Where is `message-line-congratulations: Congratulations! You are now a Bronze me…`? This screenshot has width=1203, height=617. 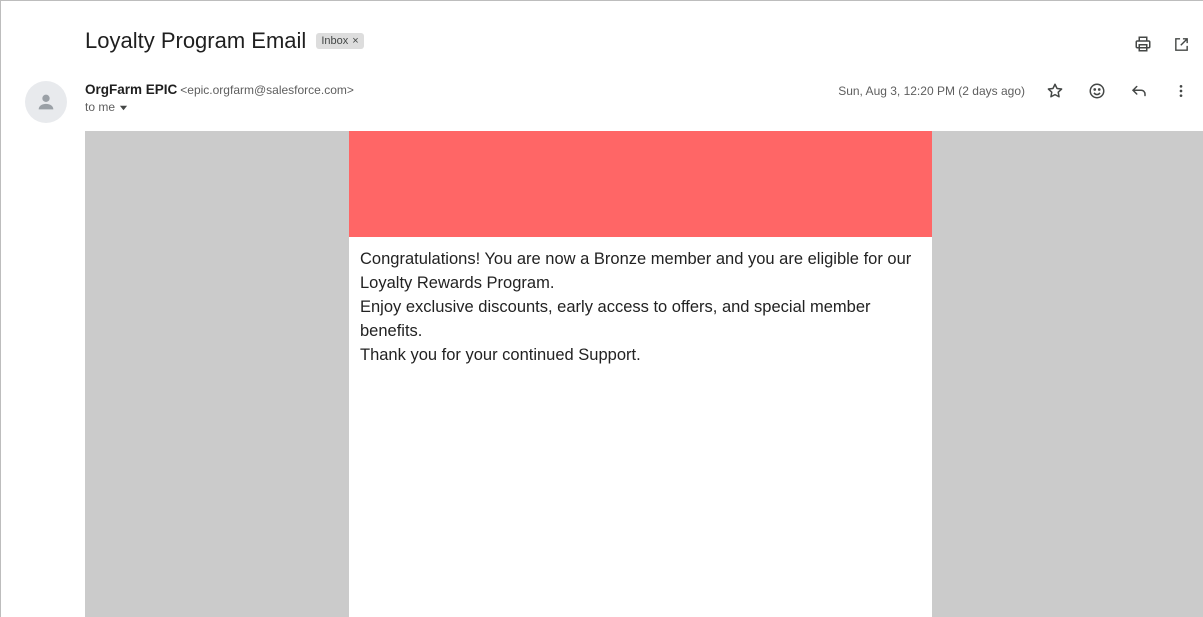
message-line-congratulations: Congratulations! You are now a Bronze me… is located at coordinates (636, 271).